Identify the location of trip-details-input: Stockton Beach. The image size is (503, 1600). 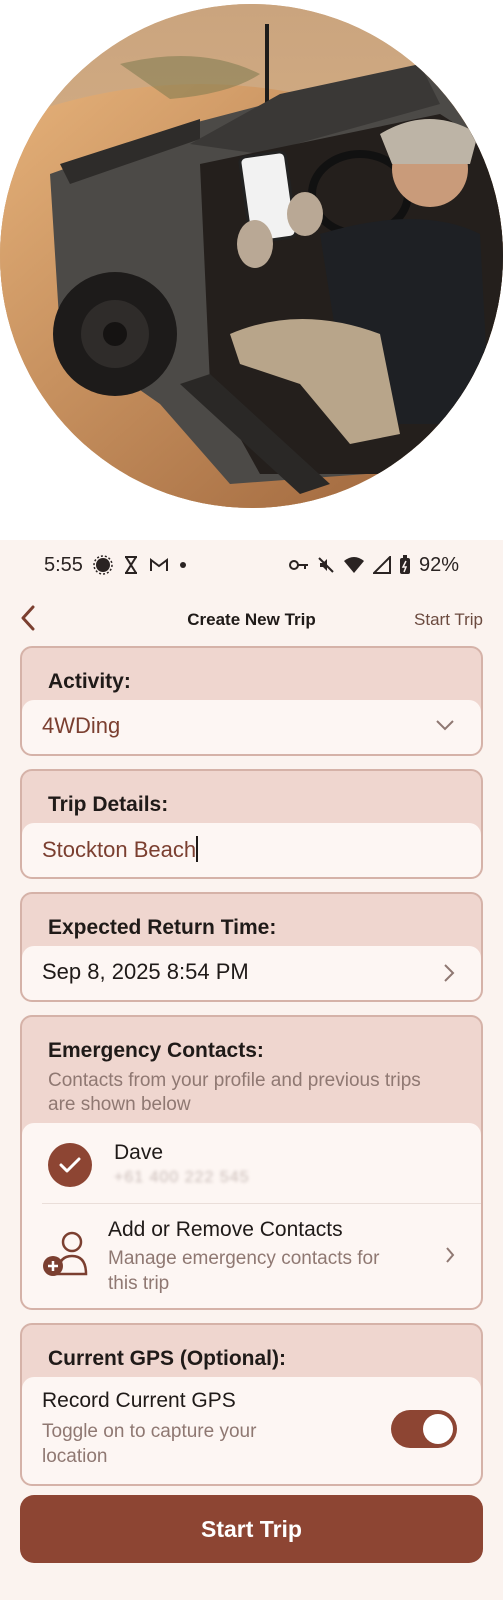
(251, 850).